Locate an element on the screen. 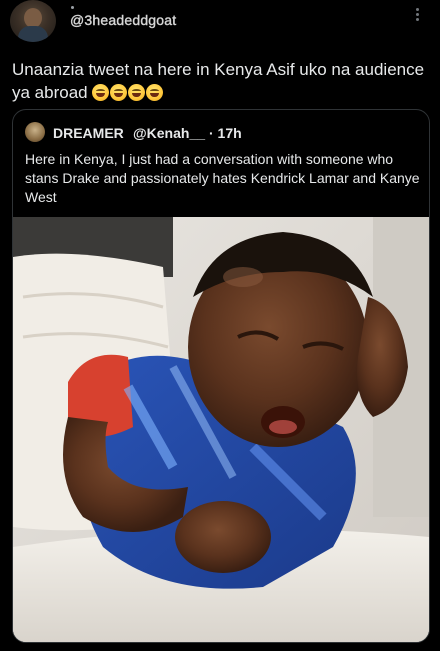 The width and height of the screenshot is (440, 651). more-vertical-icon is located at coordinates (417, 16).